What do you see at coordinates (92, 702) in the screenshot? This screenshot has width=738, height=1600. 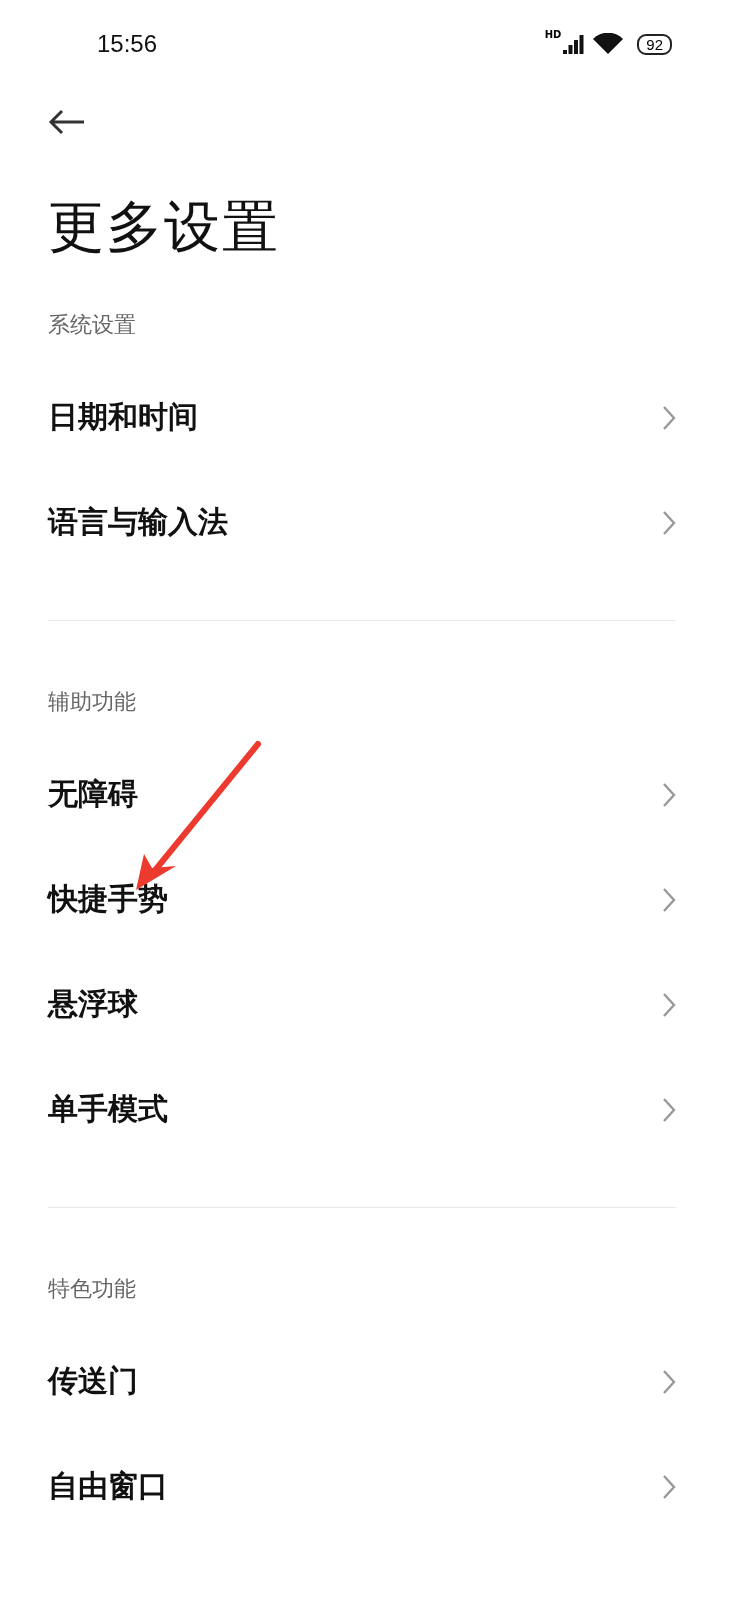 I see `section-label: 辅助功能` at bounding box center [92, 702].